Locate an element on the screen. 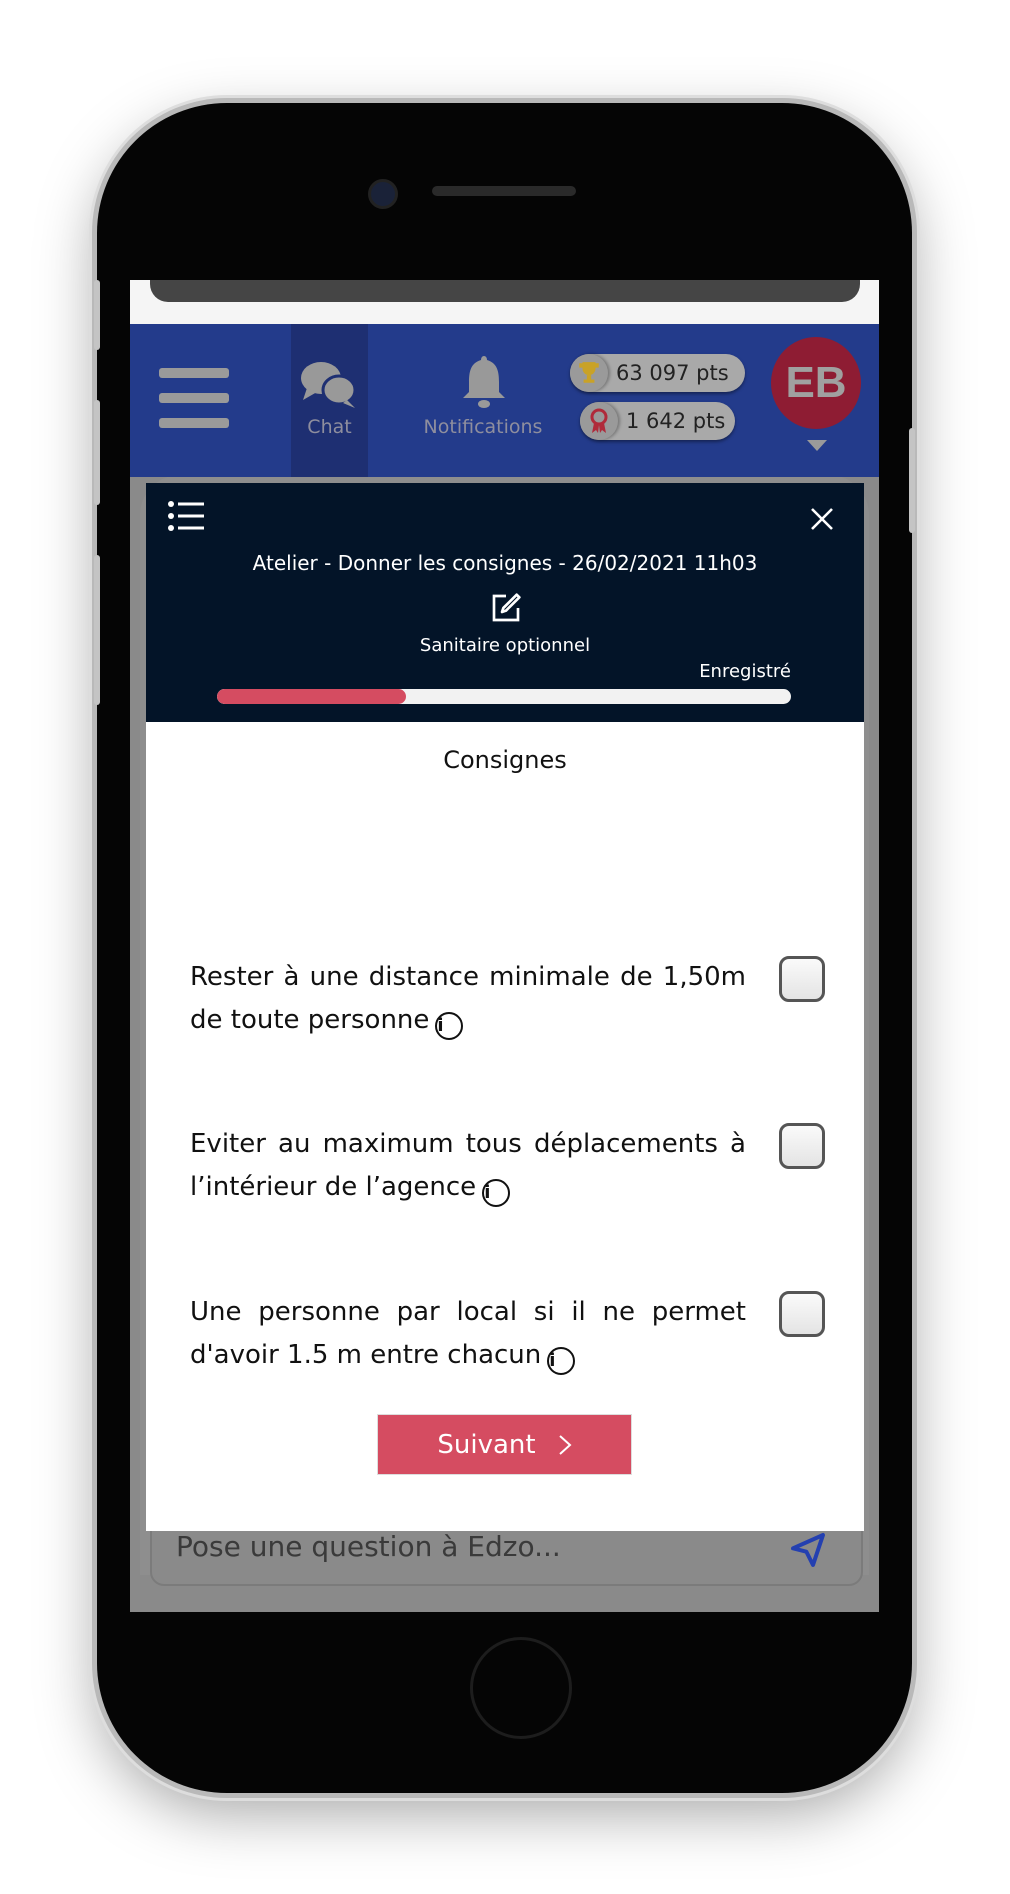  chevron-right-icon is located at coordinates (565, 1444).